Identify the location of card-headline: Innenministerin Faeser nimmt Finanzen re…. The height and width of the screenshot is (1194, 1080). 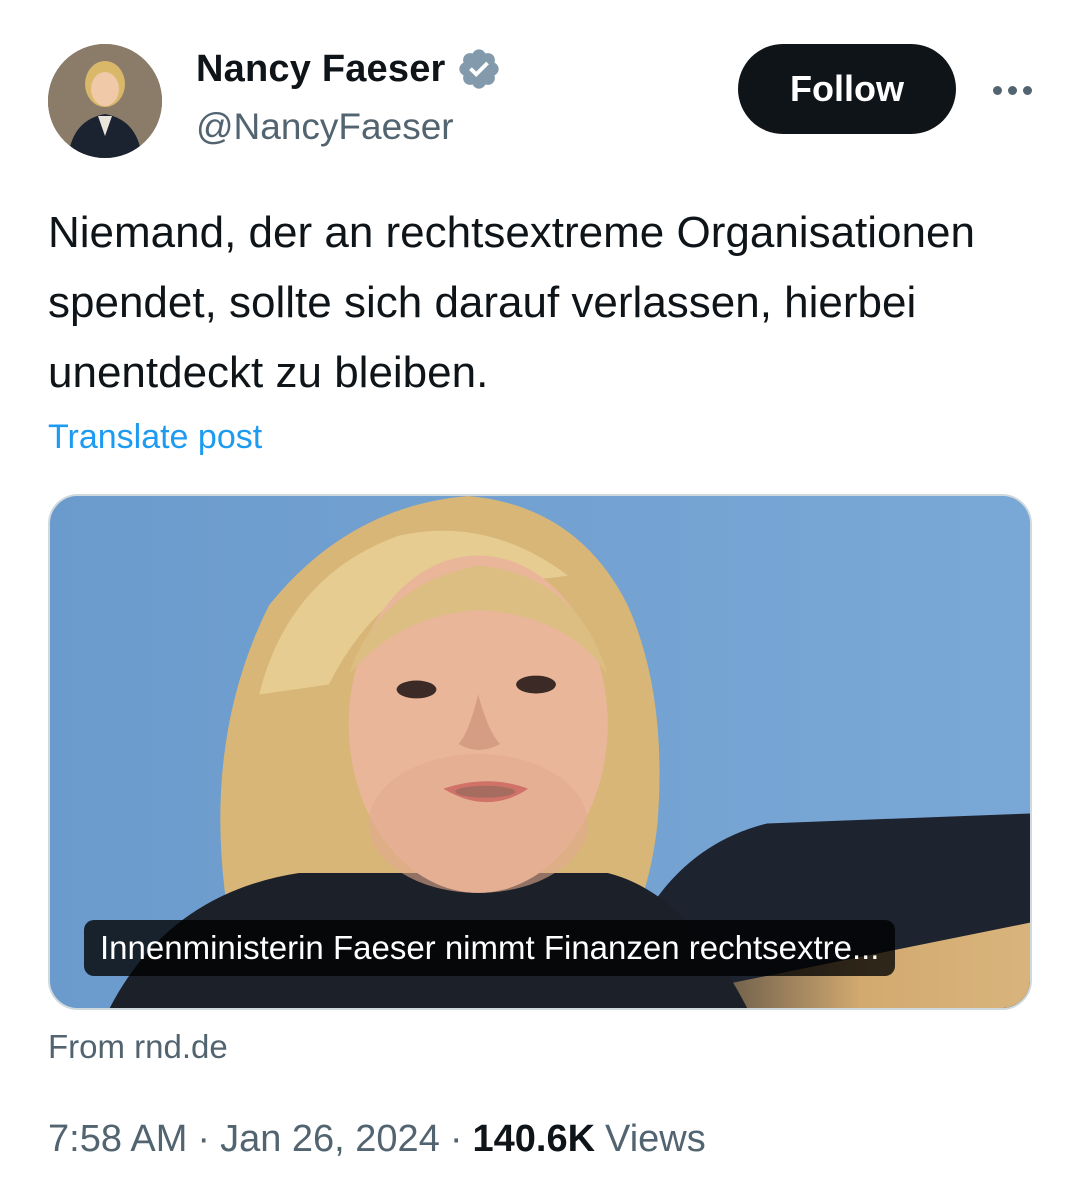
(490, 948).